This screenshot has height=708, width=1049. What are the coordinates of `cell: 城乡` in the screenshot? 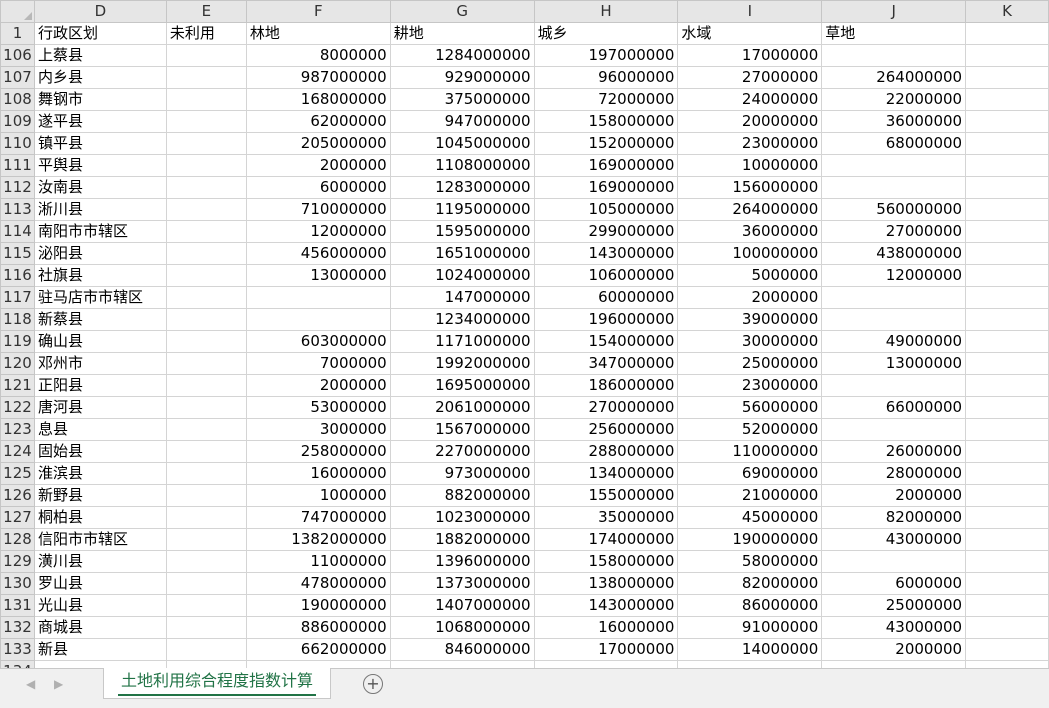 It's located at (606, 33).